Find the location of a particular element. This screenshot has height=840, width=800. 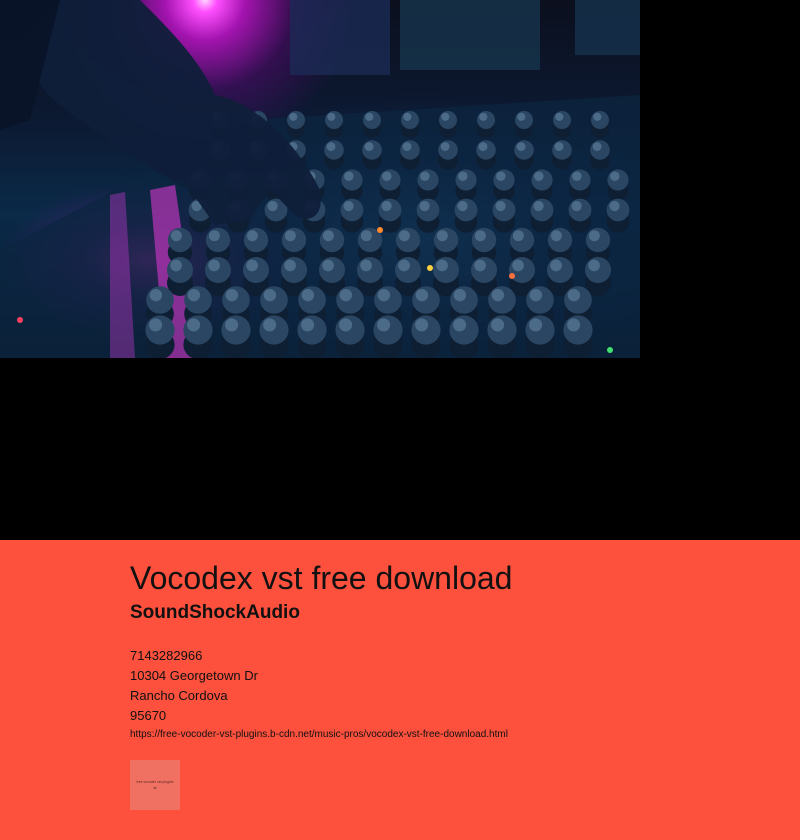

back-panel is located at coordinates (340, 37).